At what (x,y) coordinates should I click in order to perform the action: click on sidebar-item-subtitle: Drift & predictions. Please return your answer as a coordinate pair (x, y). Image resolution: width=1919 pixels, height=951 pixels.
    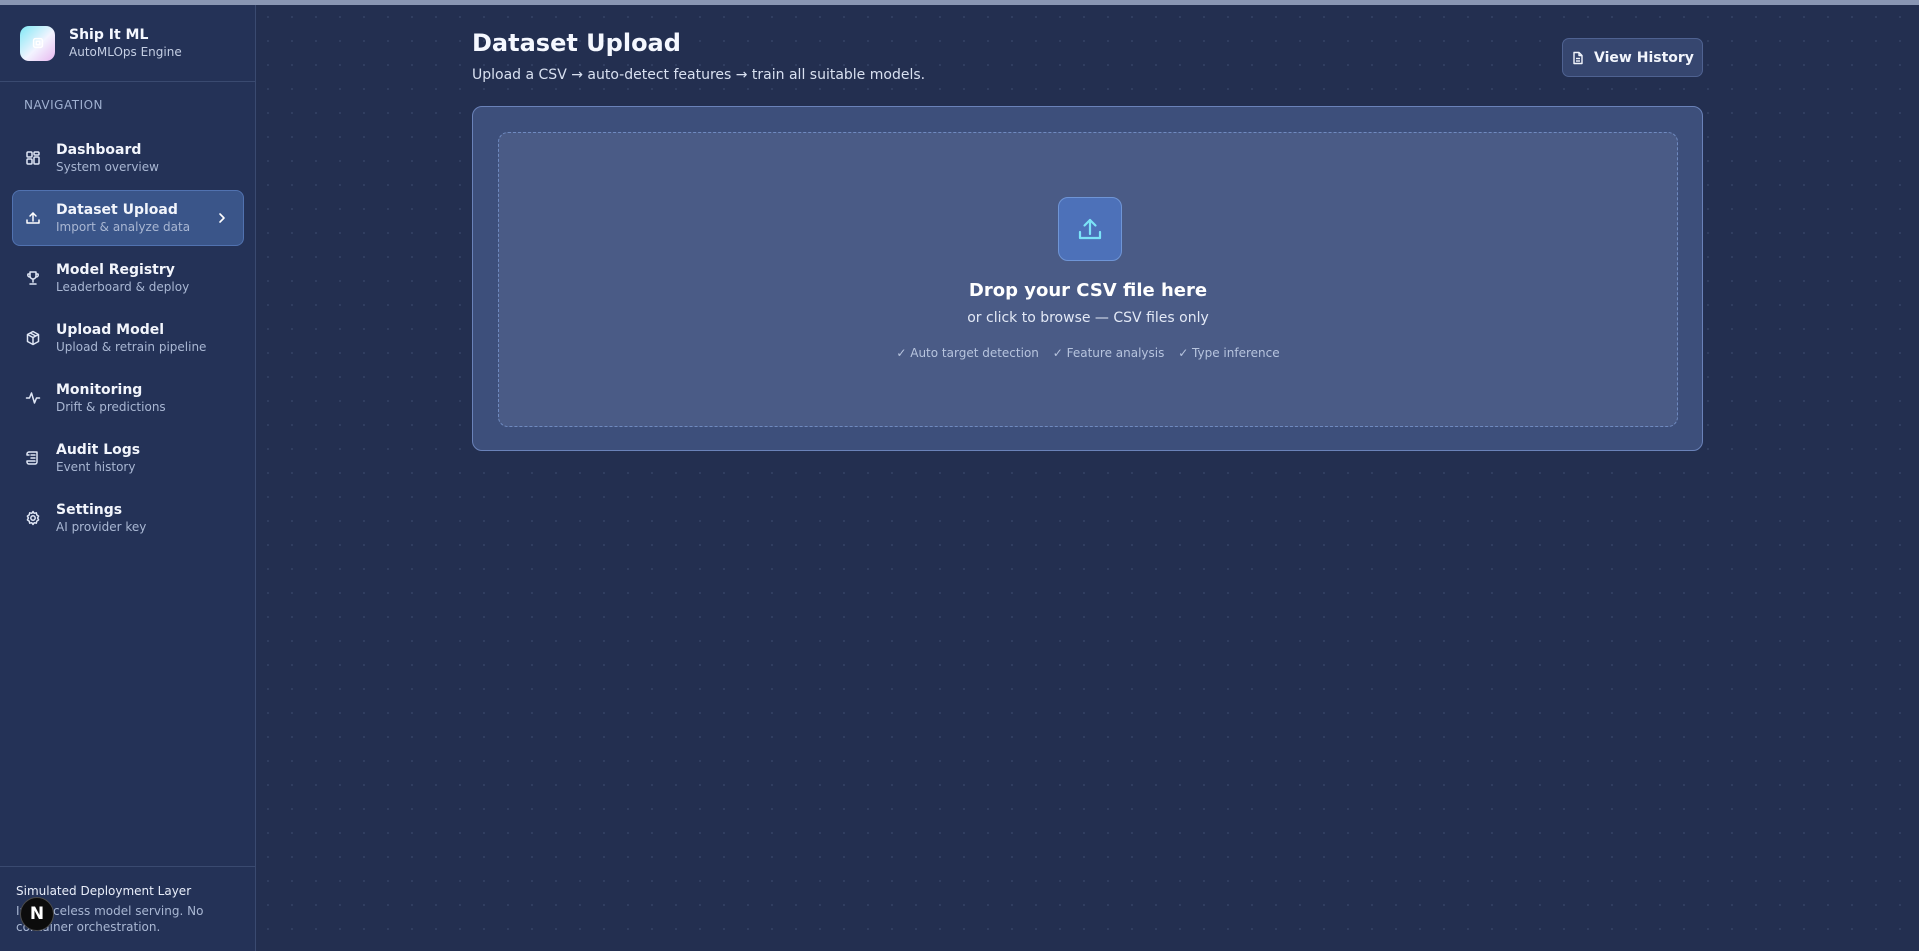
    Looking at the image, I should click on (111, 407).